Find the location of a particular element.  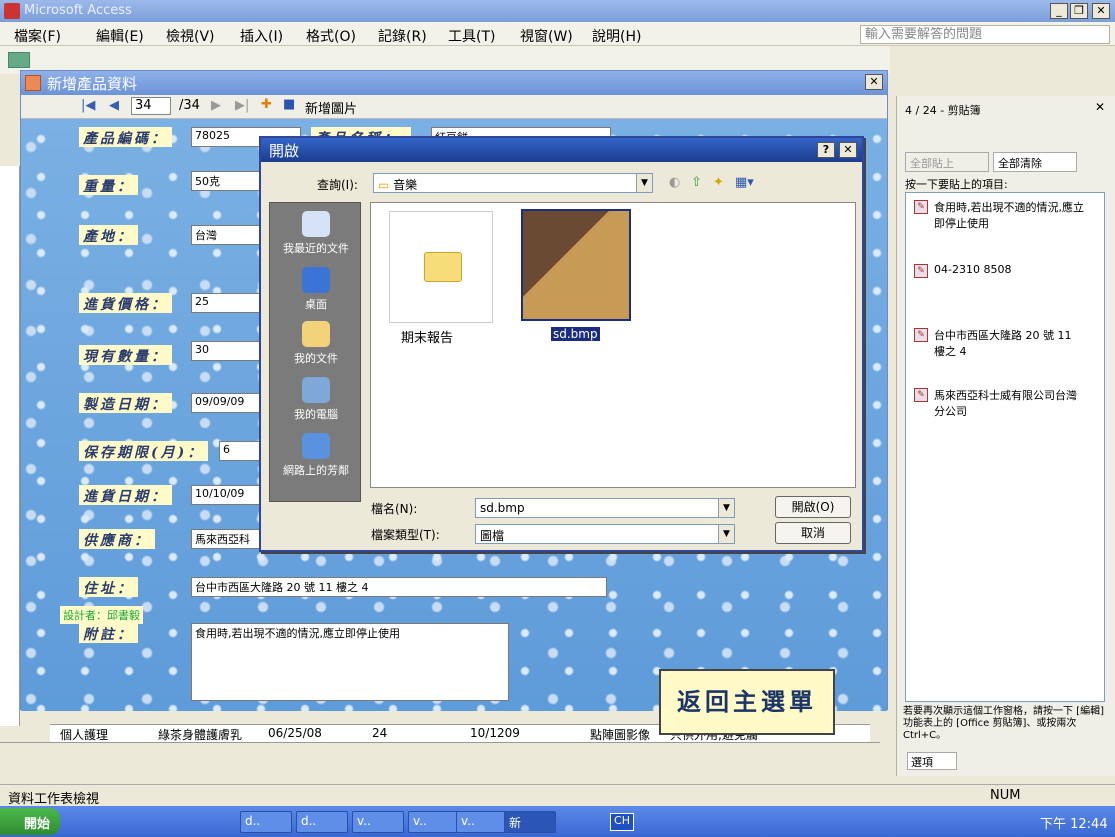

image-thumbnail is located at coordinates (576, 265).